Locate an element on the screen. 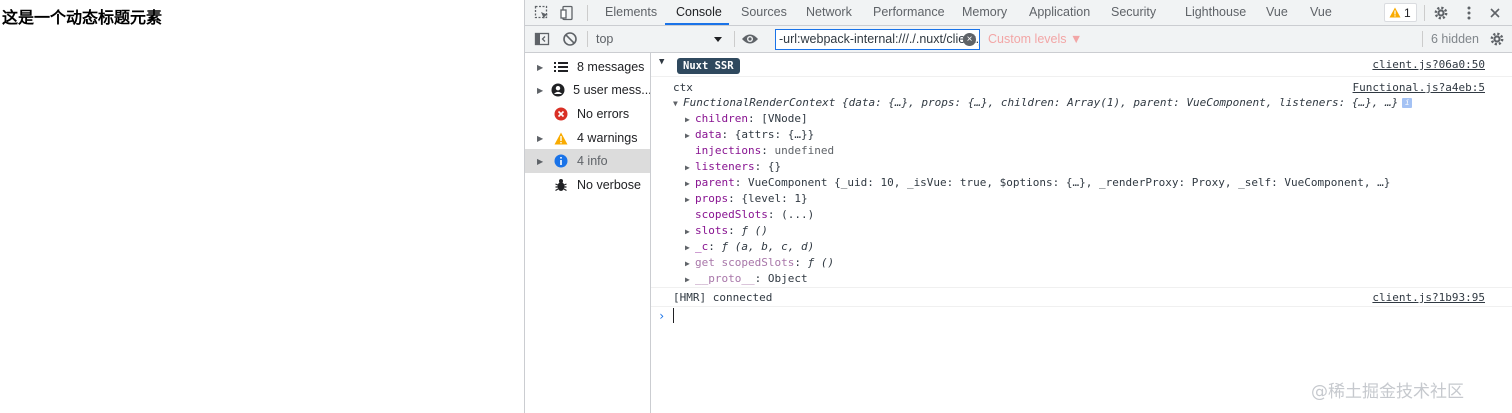 Image resolution: width=1512 pixels, height=413 pixels. sidebar-item-messages: ▶ 8 messages is located at coordinates (587, 67).